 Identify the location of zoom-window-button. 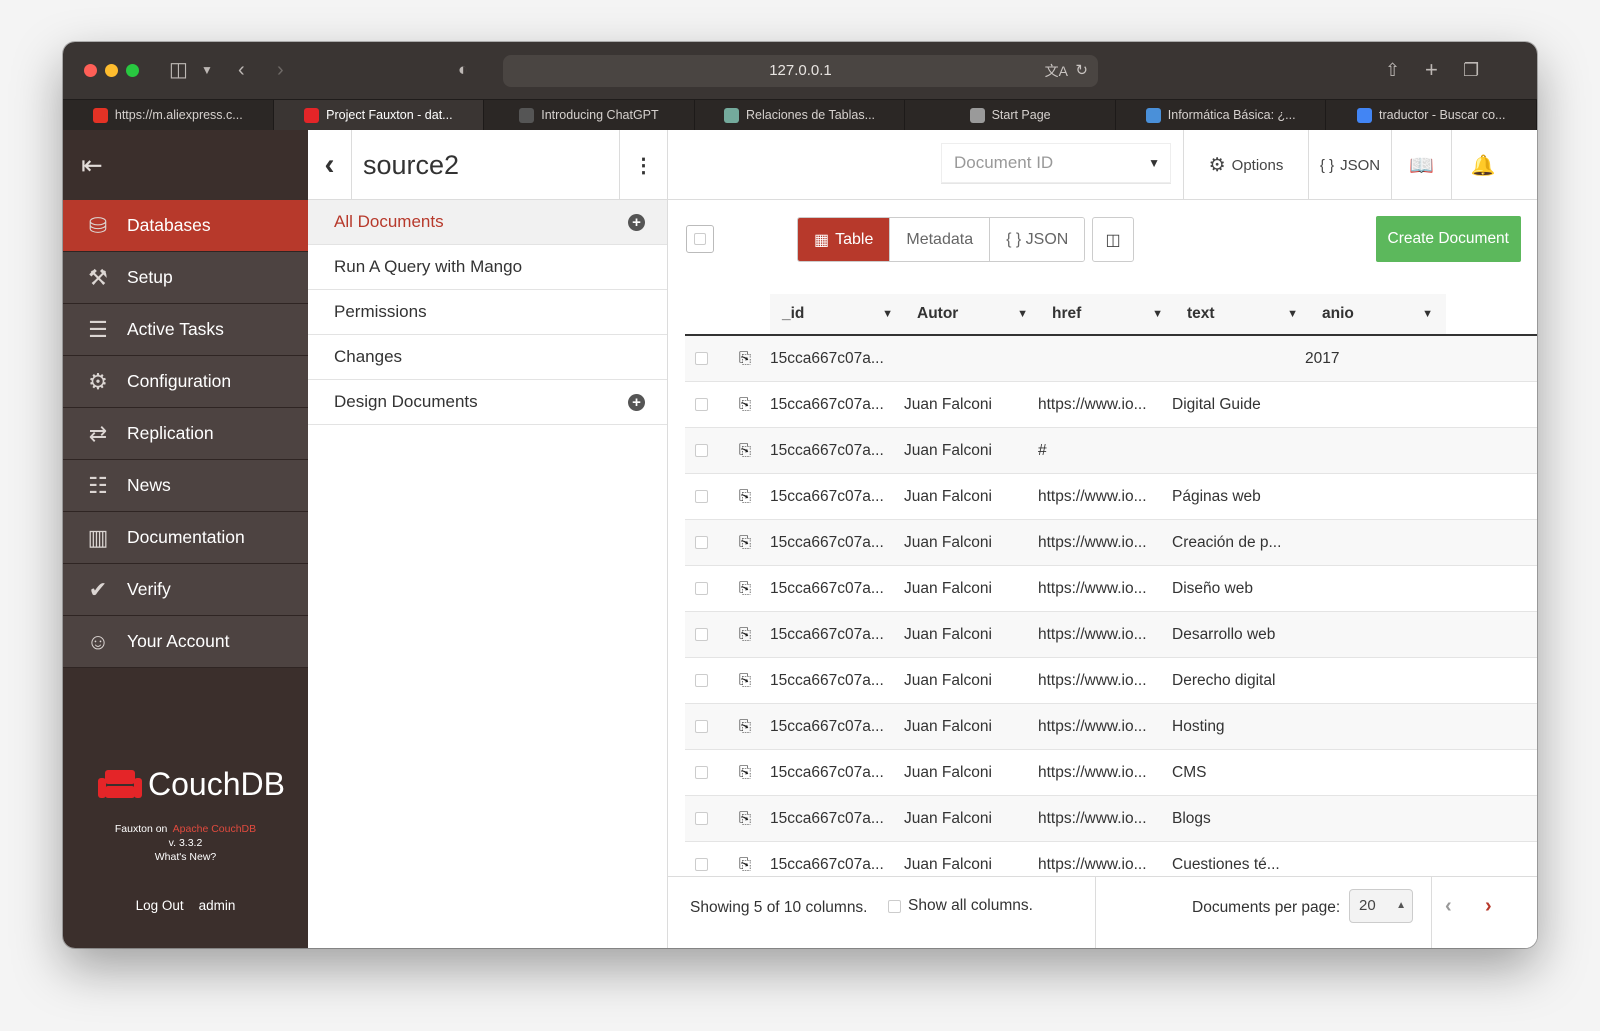
(132, 70).